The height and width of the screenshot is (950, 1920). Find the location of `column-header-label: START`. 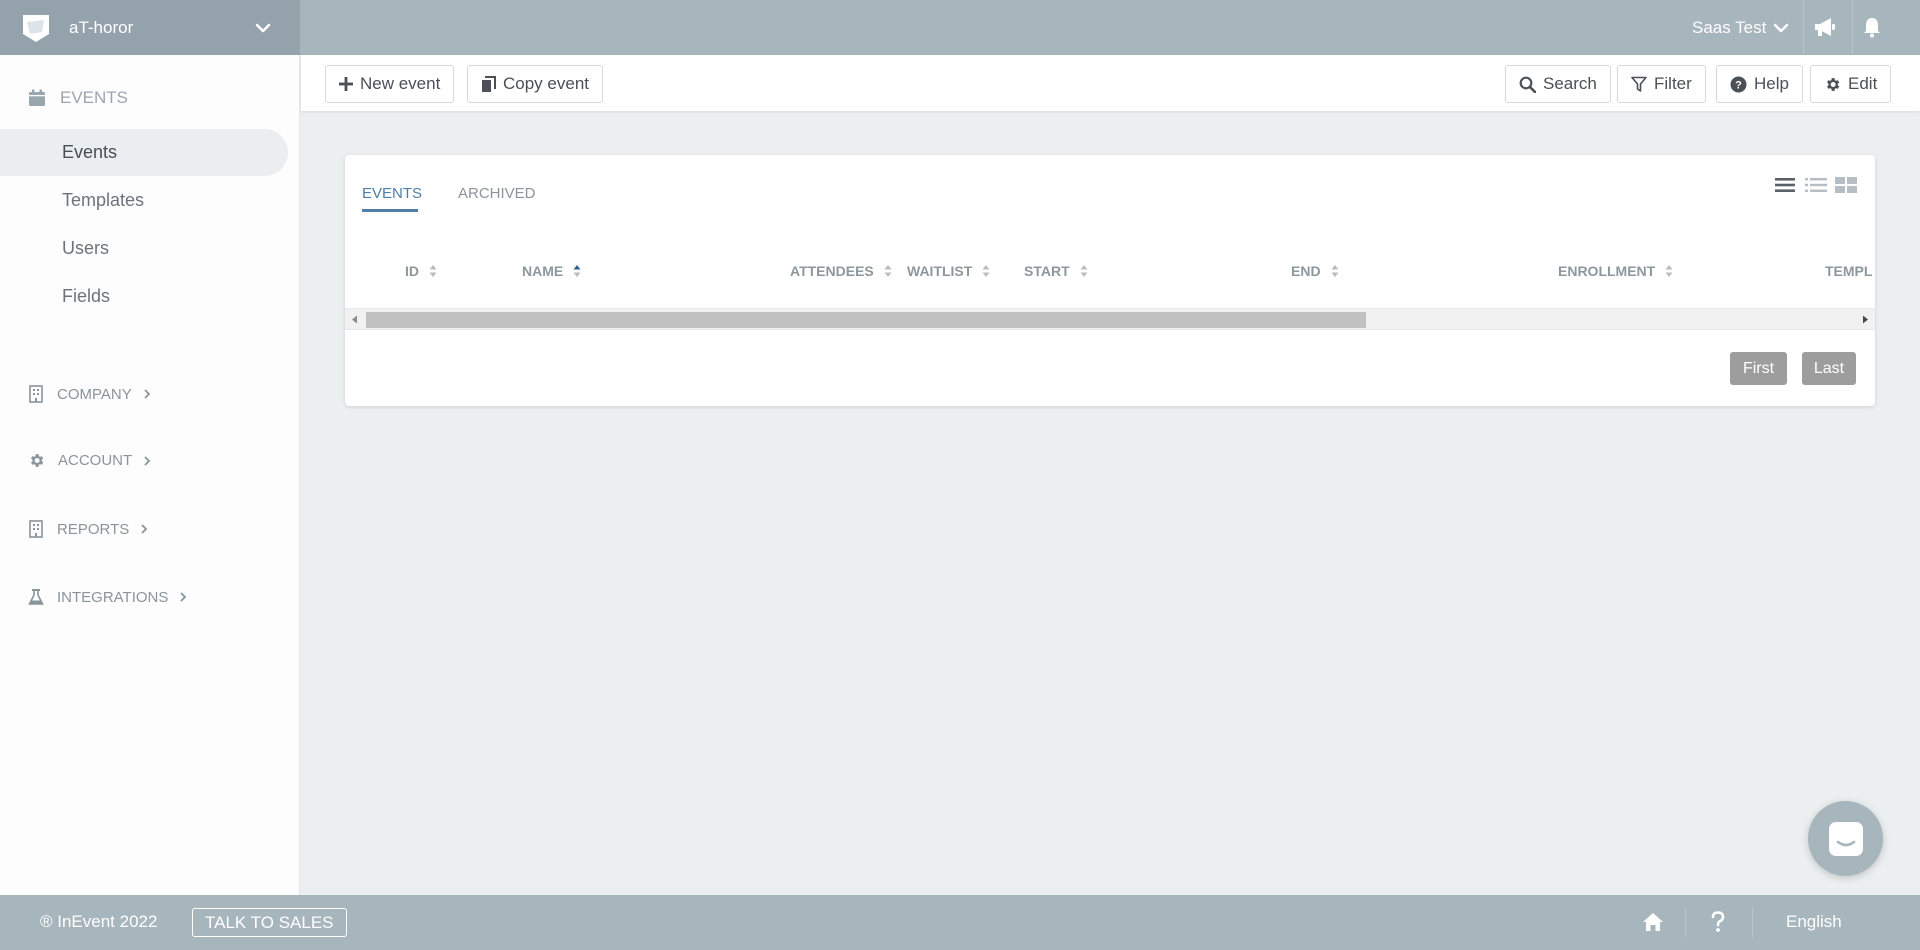

column-header-label: START is located at coordinates (1047, 271).